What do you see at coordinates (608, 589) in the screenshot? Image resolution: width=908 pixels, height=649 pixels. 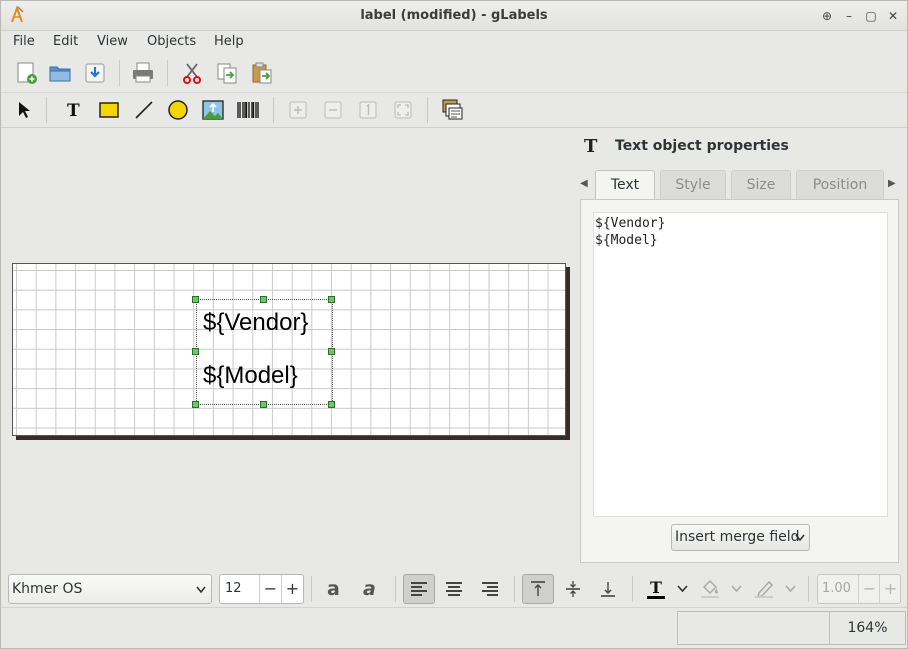 I see `valign-bottom-button` at bounding box center [608, 589].